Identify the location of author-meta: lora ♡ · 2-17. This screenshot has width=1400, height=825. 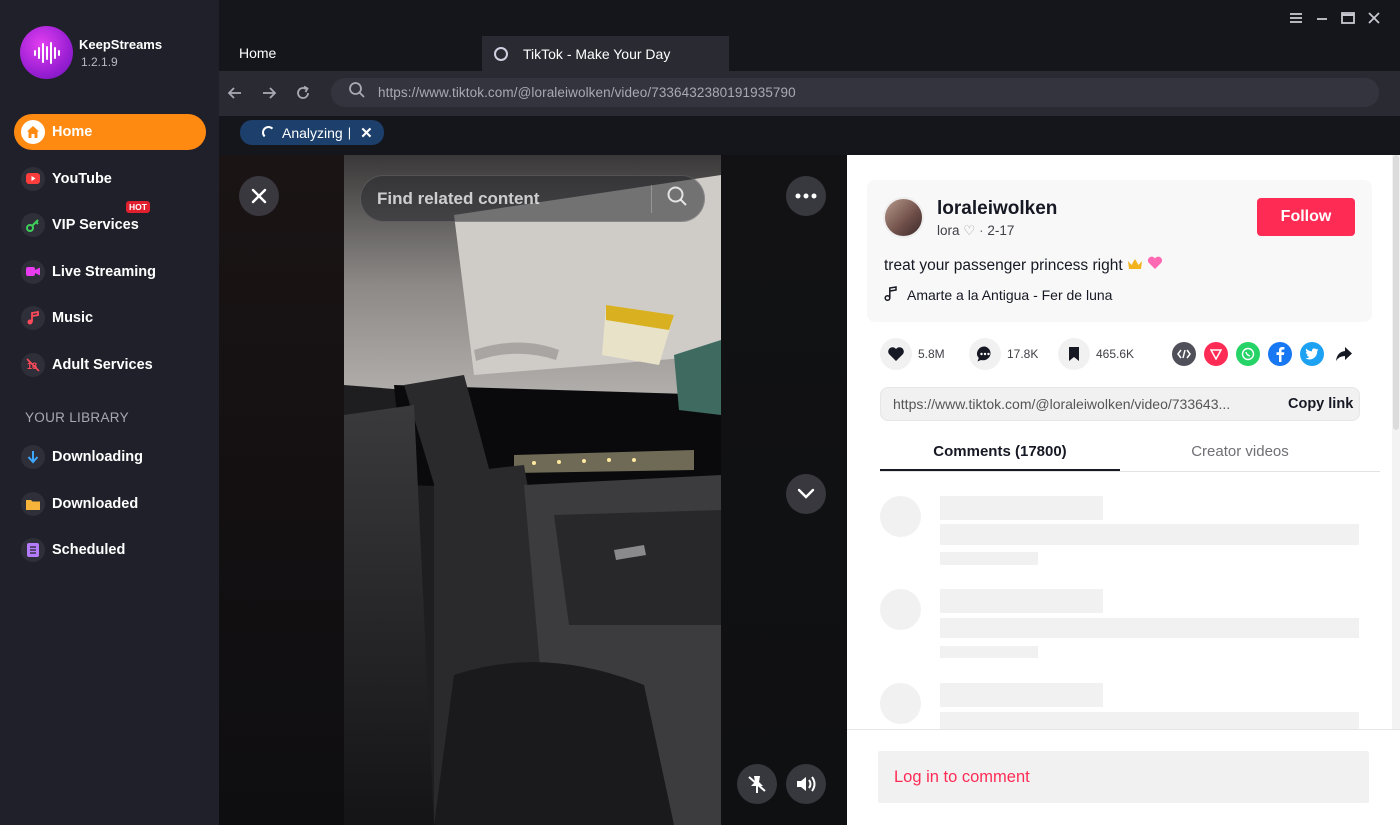
(976, 230).